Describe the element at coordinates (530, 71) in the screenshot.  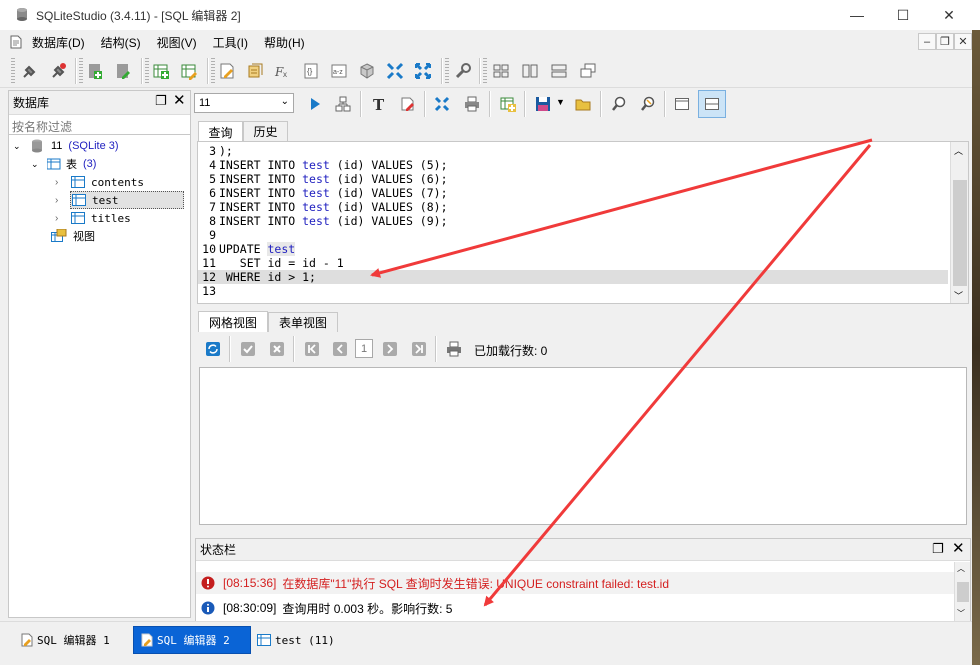
I see `tile-vertical-icon` at that location.